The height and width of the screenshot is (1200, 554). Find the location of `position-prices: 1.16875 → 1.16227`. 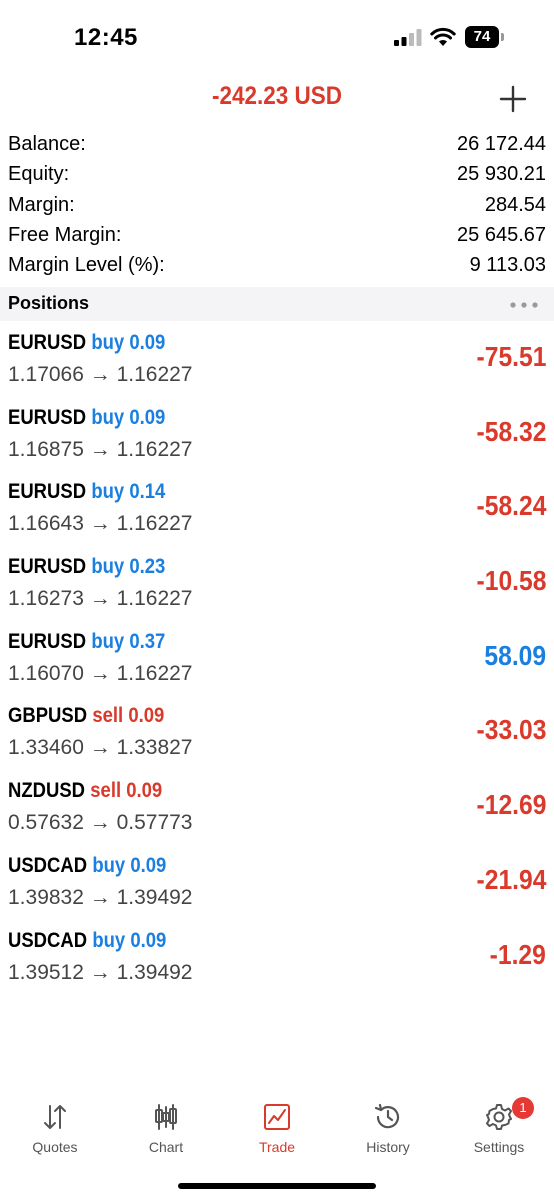

position-prices: 1.16875 → 1.16227 is located at coordinates (100, 449).